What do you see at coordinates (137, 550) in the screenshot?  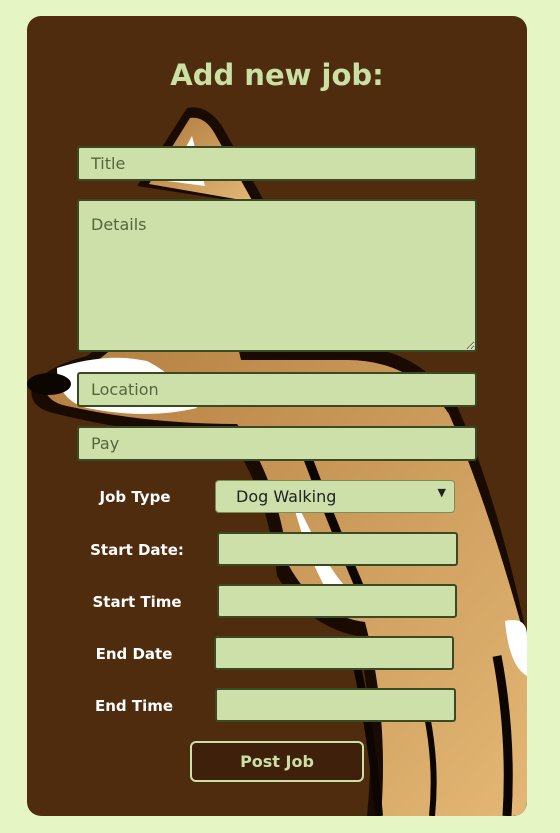 I see `start-date-label: Start Date:` at bounding box center [137, 550].